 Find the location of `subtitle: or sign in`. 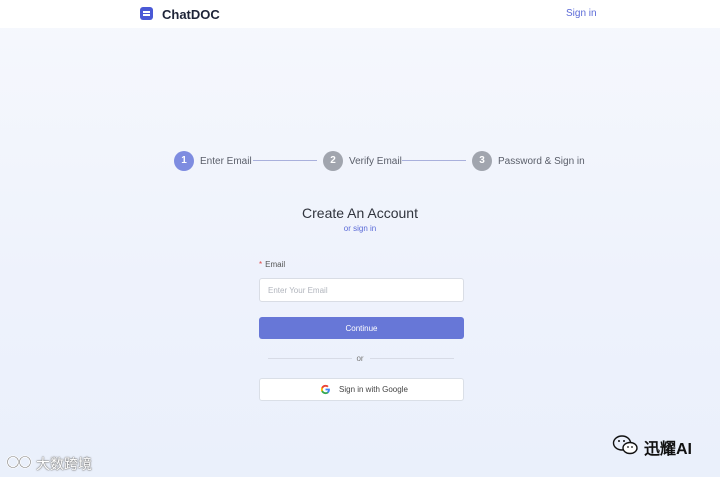

subtitle: or sign in is located at coordinates (360, 228).